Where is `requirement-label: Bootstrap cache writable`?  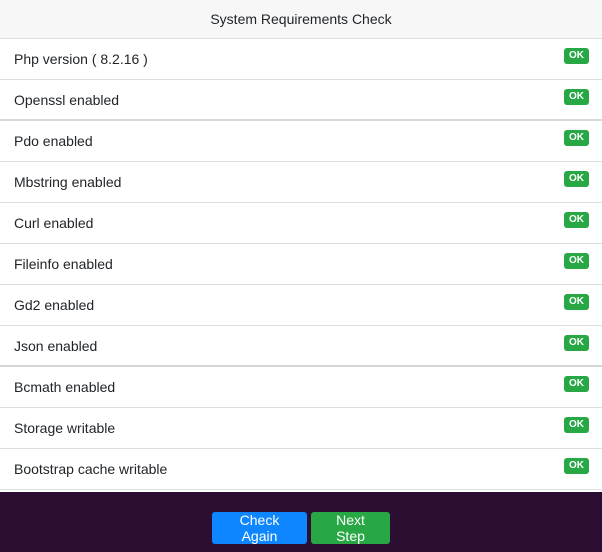 requirement-label: Bootstrap cache writable is located at coordinates (91, 469).